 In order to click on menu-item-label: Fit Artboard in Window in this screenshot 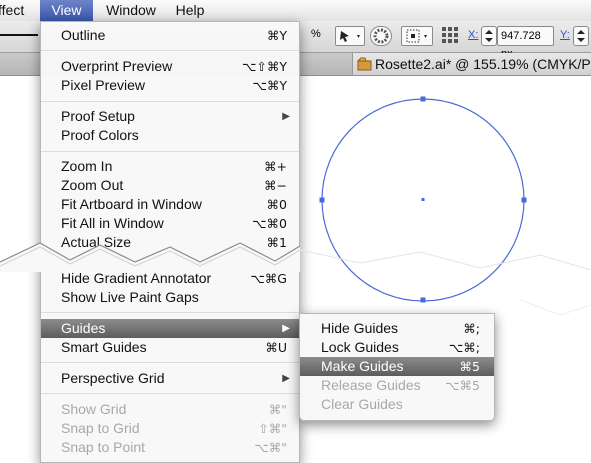, I will do `click(131, 204)`.